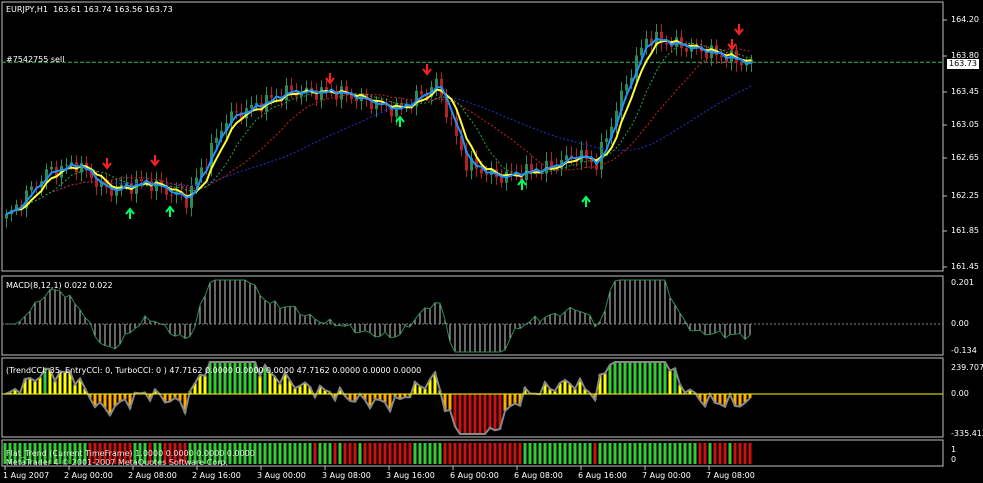 This screenshot has width=983, height=483. What do you see at coordinates (410, 475) in the screenshot?
I see `time-axis-label: 3 Aug 16:00` at bounding box center [410, 475].